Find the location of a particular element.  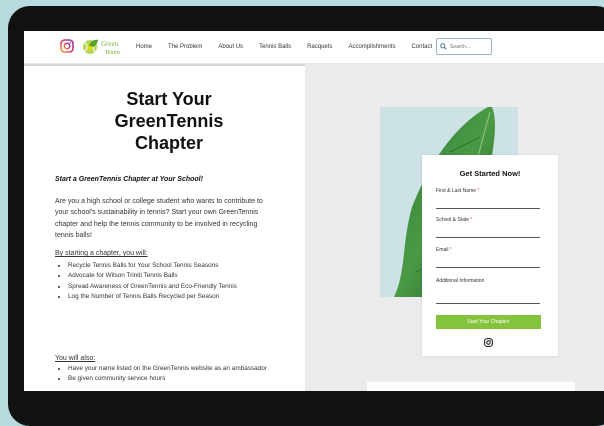

nav-home: Home is located at coordinates (144, 47).